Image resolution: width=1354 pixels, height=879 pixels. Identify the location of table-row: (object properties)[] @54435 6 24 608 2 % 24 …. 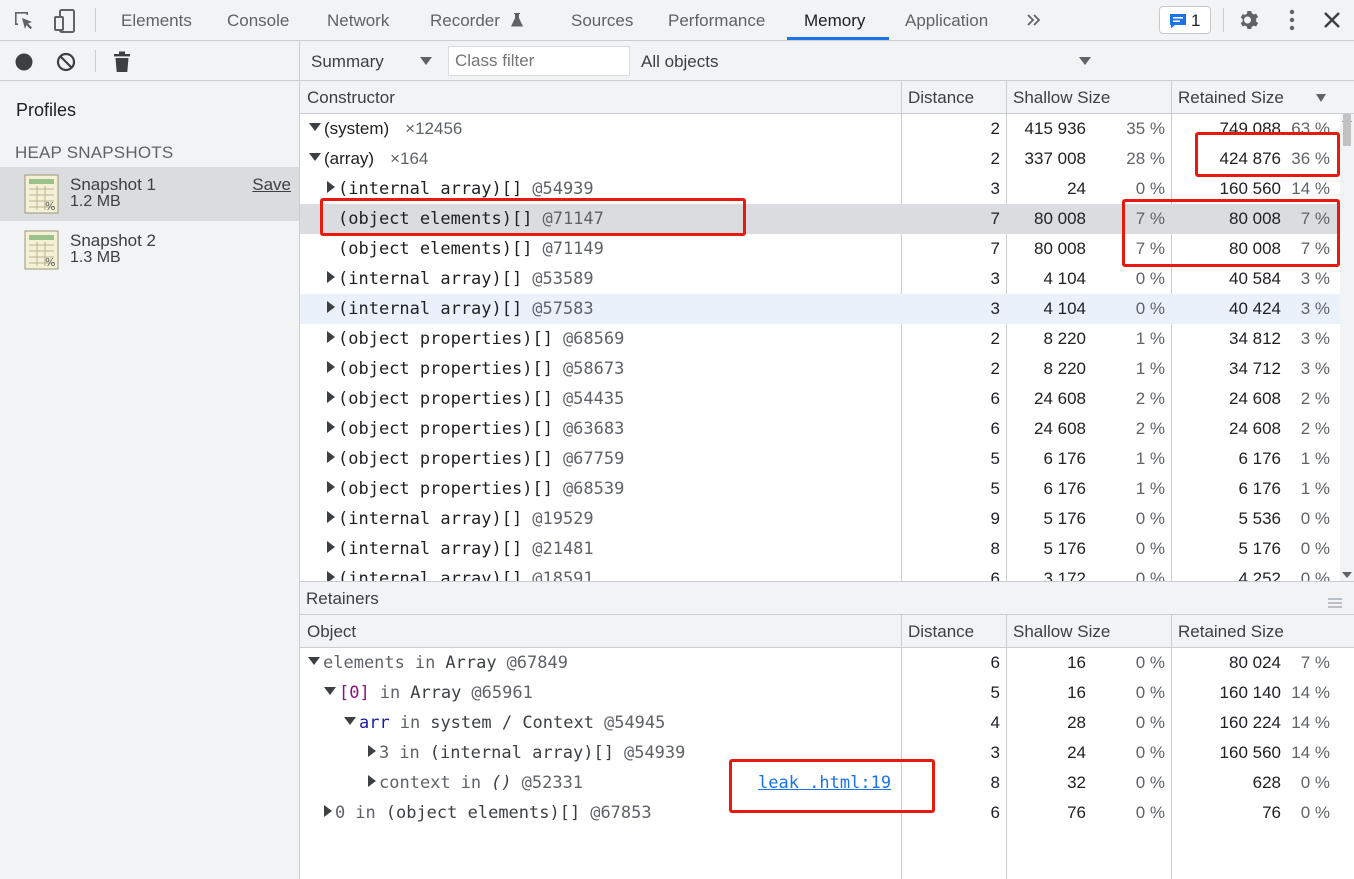
(820, 399).